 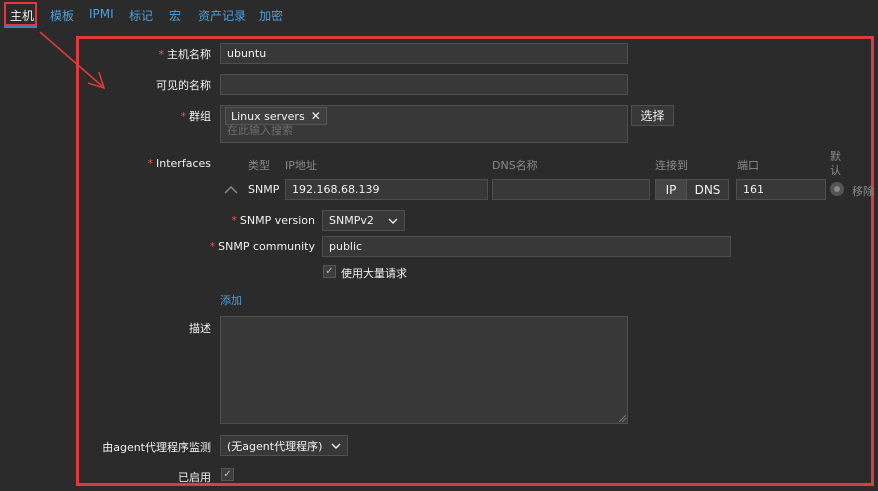 What do you see at coordinates (179, 163) in the screenshot?
I see `interfaces-label: * Interfaces` at bounding box center [179, 163].